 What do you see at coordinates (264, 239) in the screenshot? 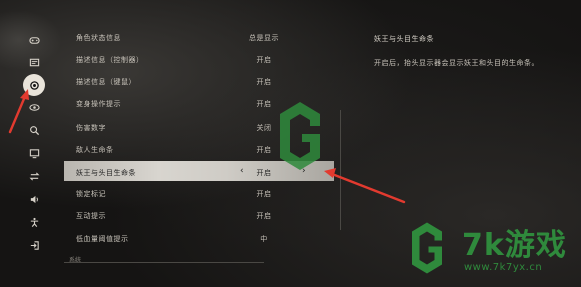
I see `setting-value: 中` at bounding box center [264, 239].